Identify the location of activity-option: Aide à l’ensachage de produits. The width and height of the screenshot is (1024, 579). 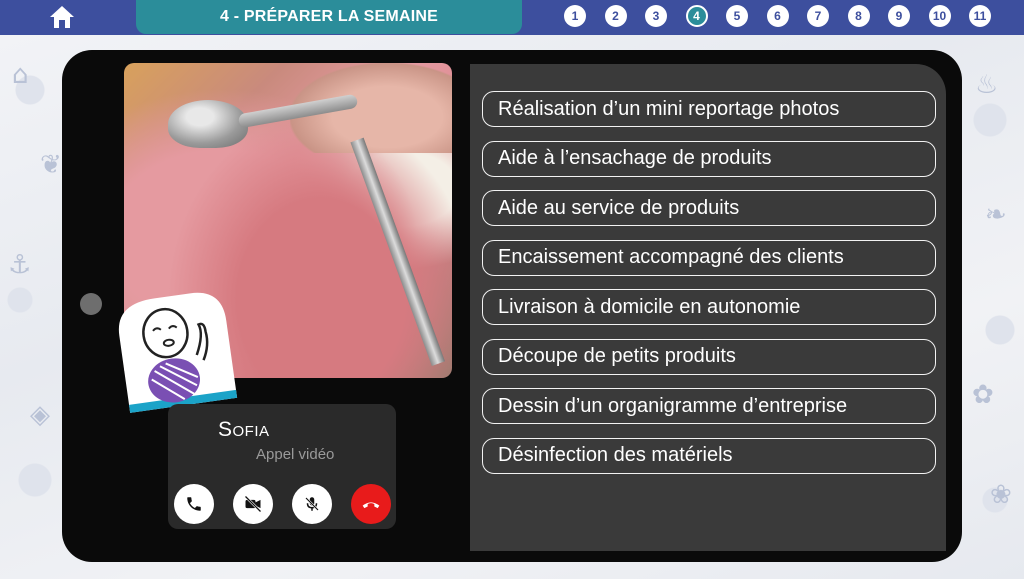
(709, 158).